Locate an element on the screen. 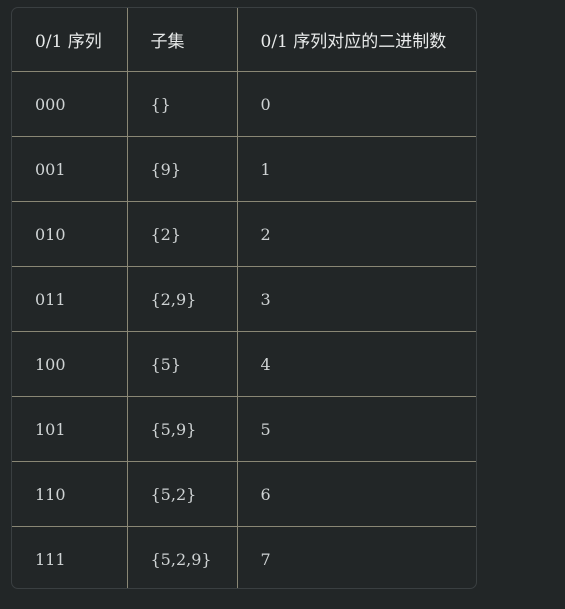  cell-sequence: 100 is located at coordinates (70, 364).